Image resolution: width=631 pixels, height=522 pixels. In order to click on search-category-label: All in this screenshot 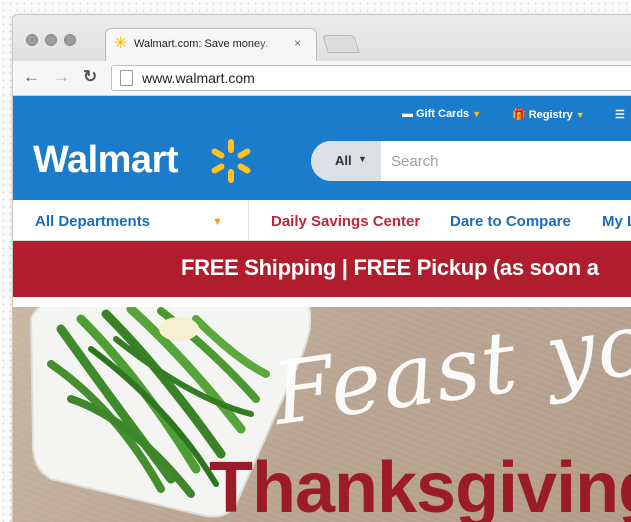, I will do `click(343, 160)`.